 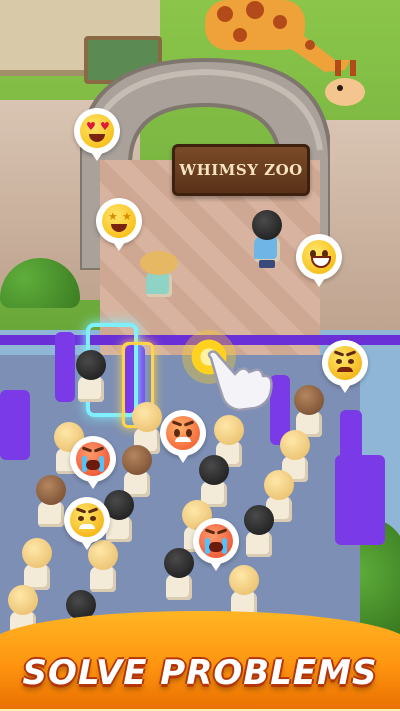 I want to click on visitor-with-hat, so click(x=159, y=274).